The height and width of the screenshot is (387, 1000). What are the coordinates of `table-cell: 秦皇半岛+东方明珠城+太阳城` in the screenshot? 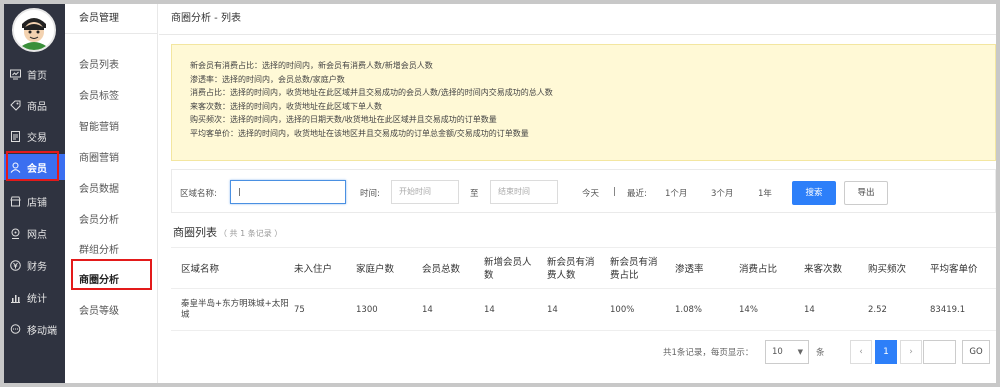 It's located at (235, 309).